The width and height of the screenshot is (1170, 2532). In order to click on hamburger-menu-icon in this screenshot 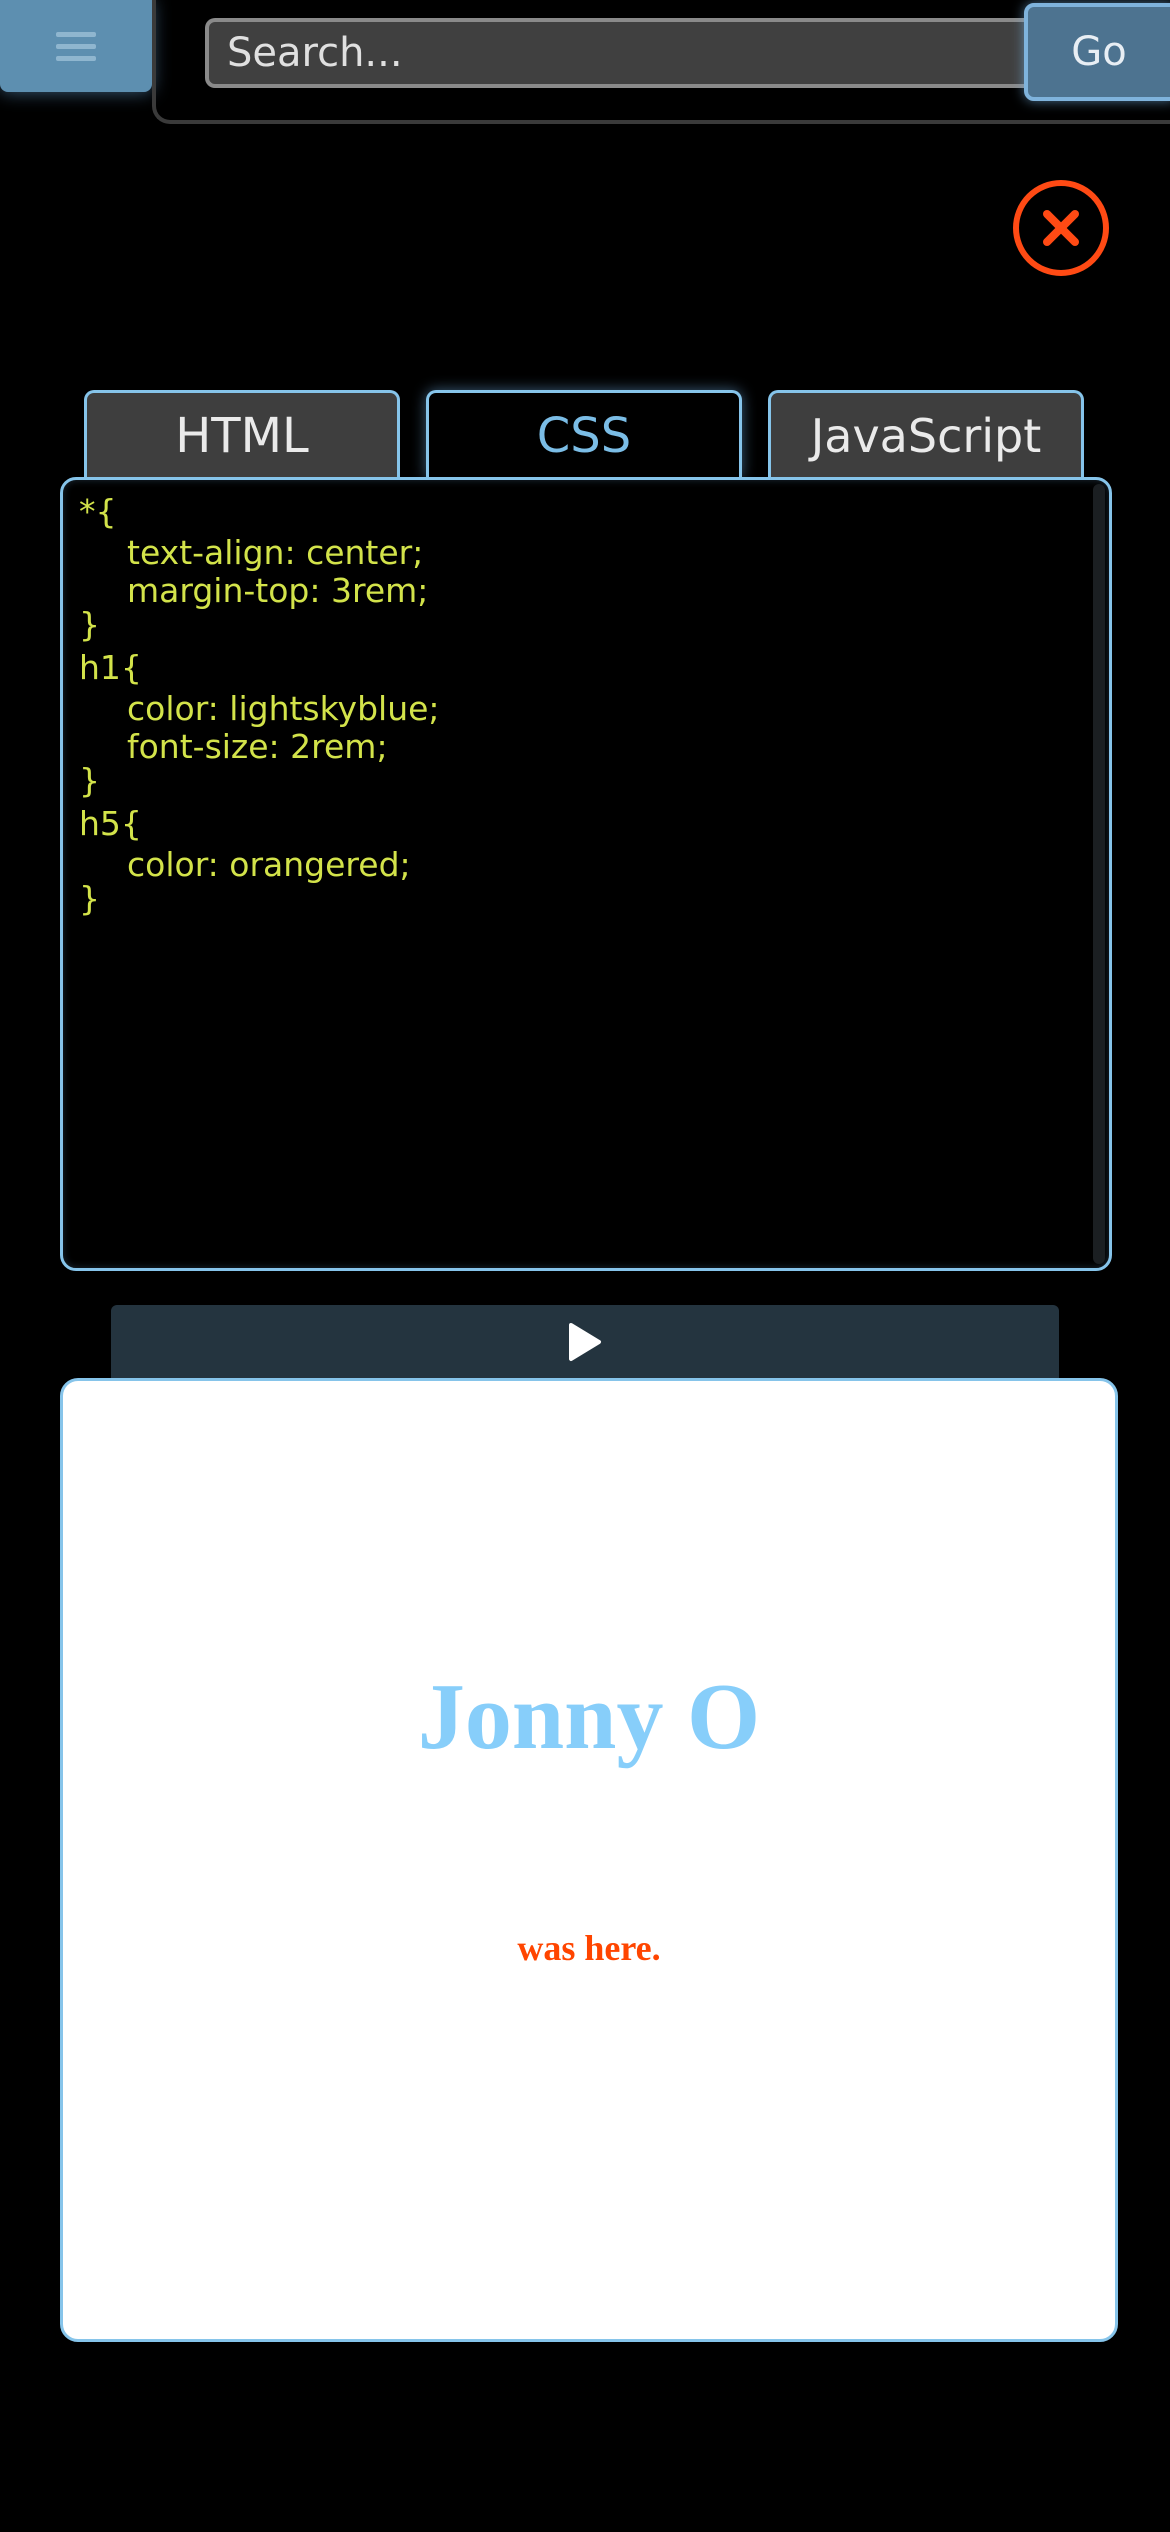, I will do `click(76, 46)`.